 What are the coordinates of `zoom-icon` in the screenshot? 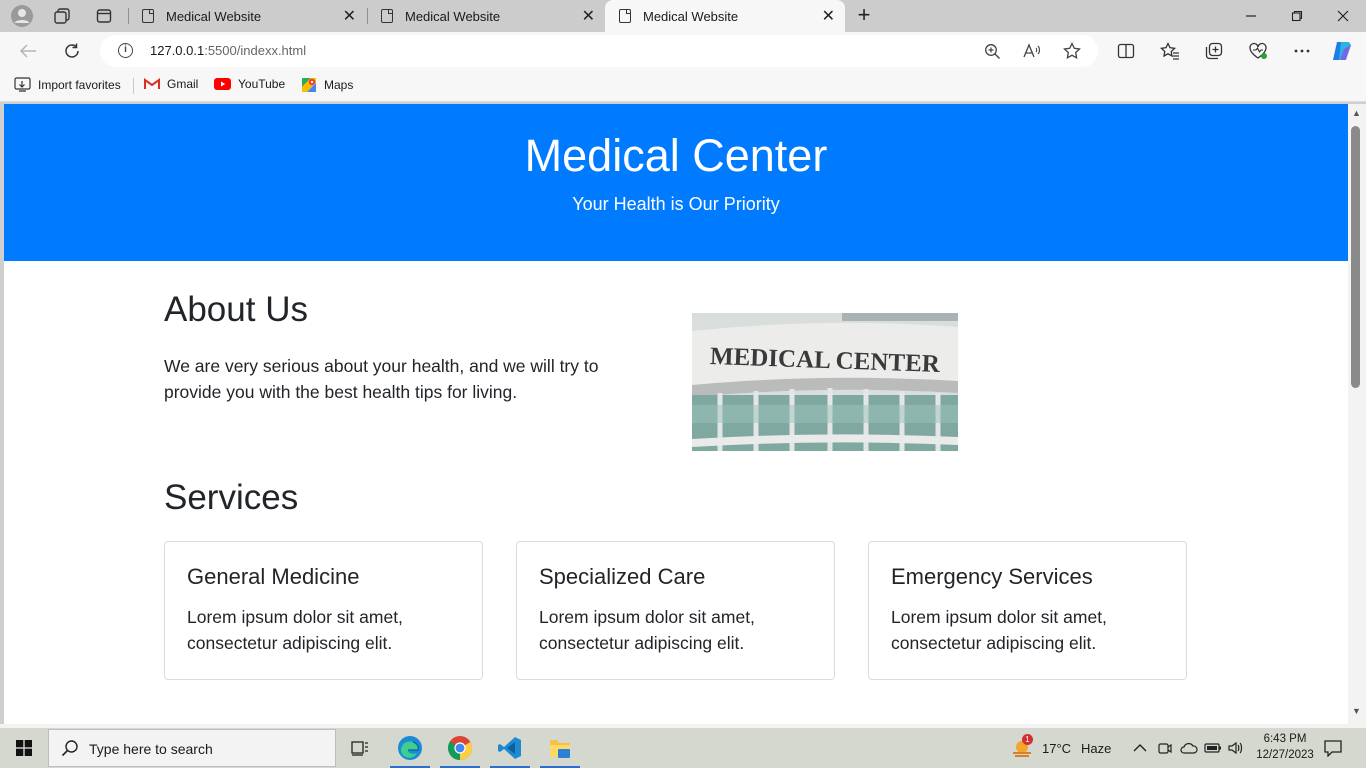 It's located at (992, 51).